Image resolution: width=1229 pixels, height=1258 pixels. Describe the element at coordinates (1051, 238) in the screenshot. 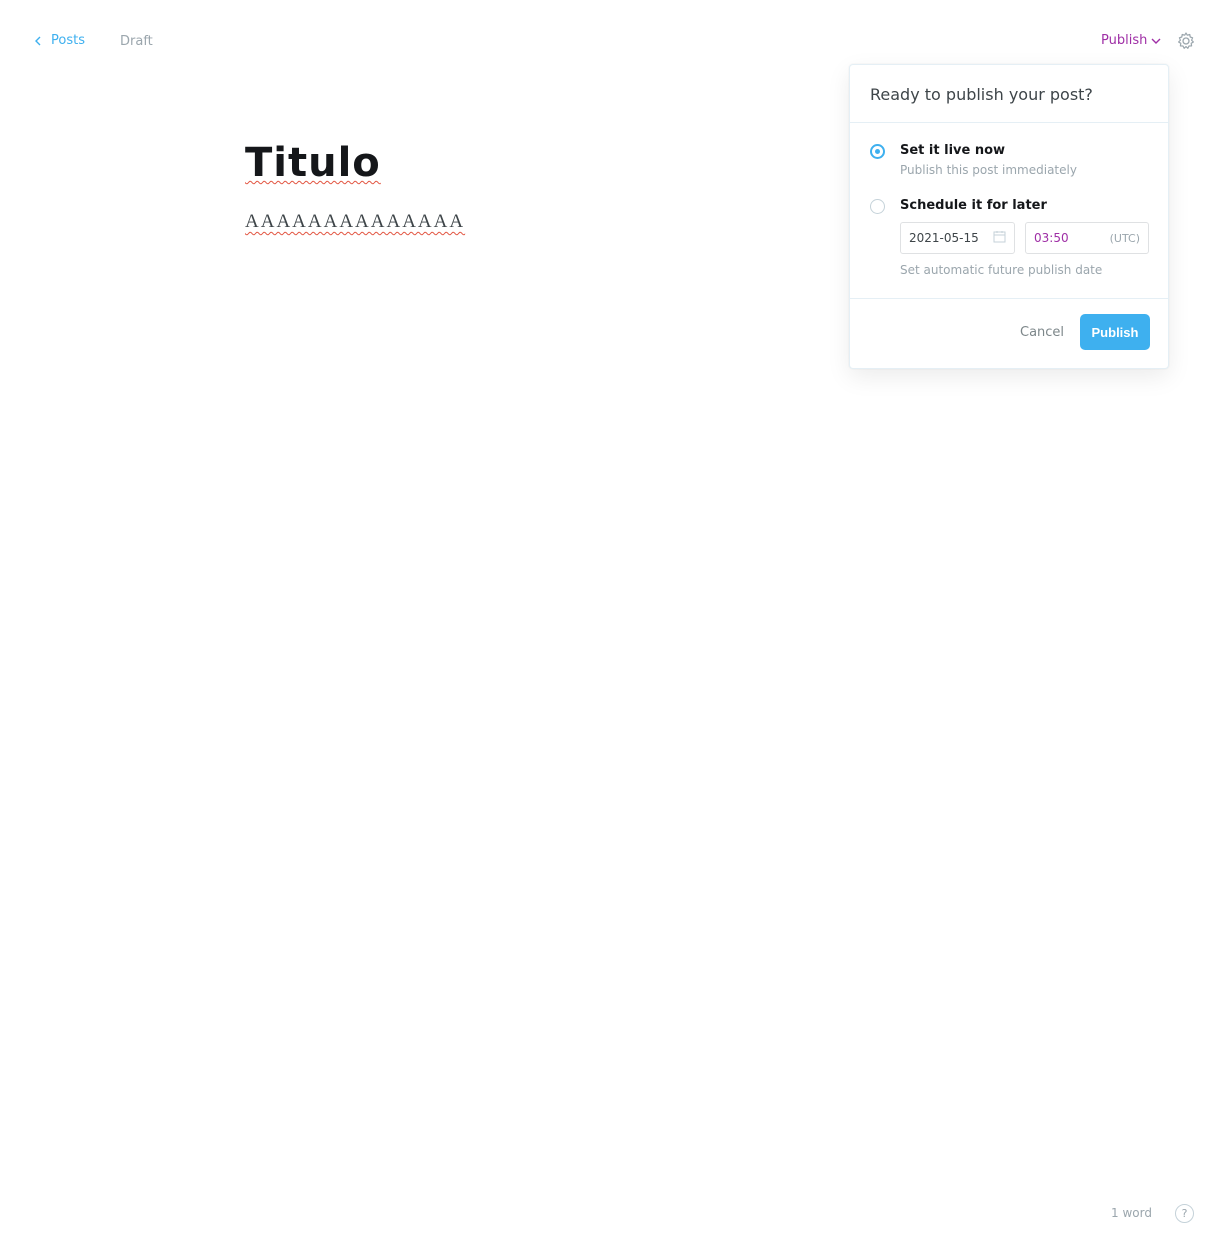

I see `publish-time-value: 03:50` at that location.